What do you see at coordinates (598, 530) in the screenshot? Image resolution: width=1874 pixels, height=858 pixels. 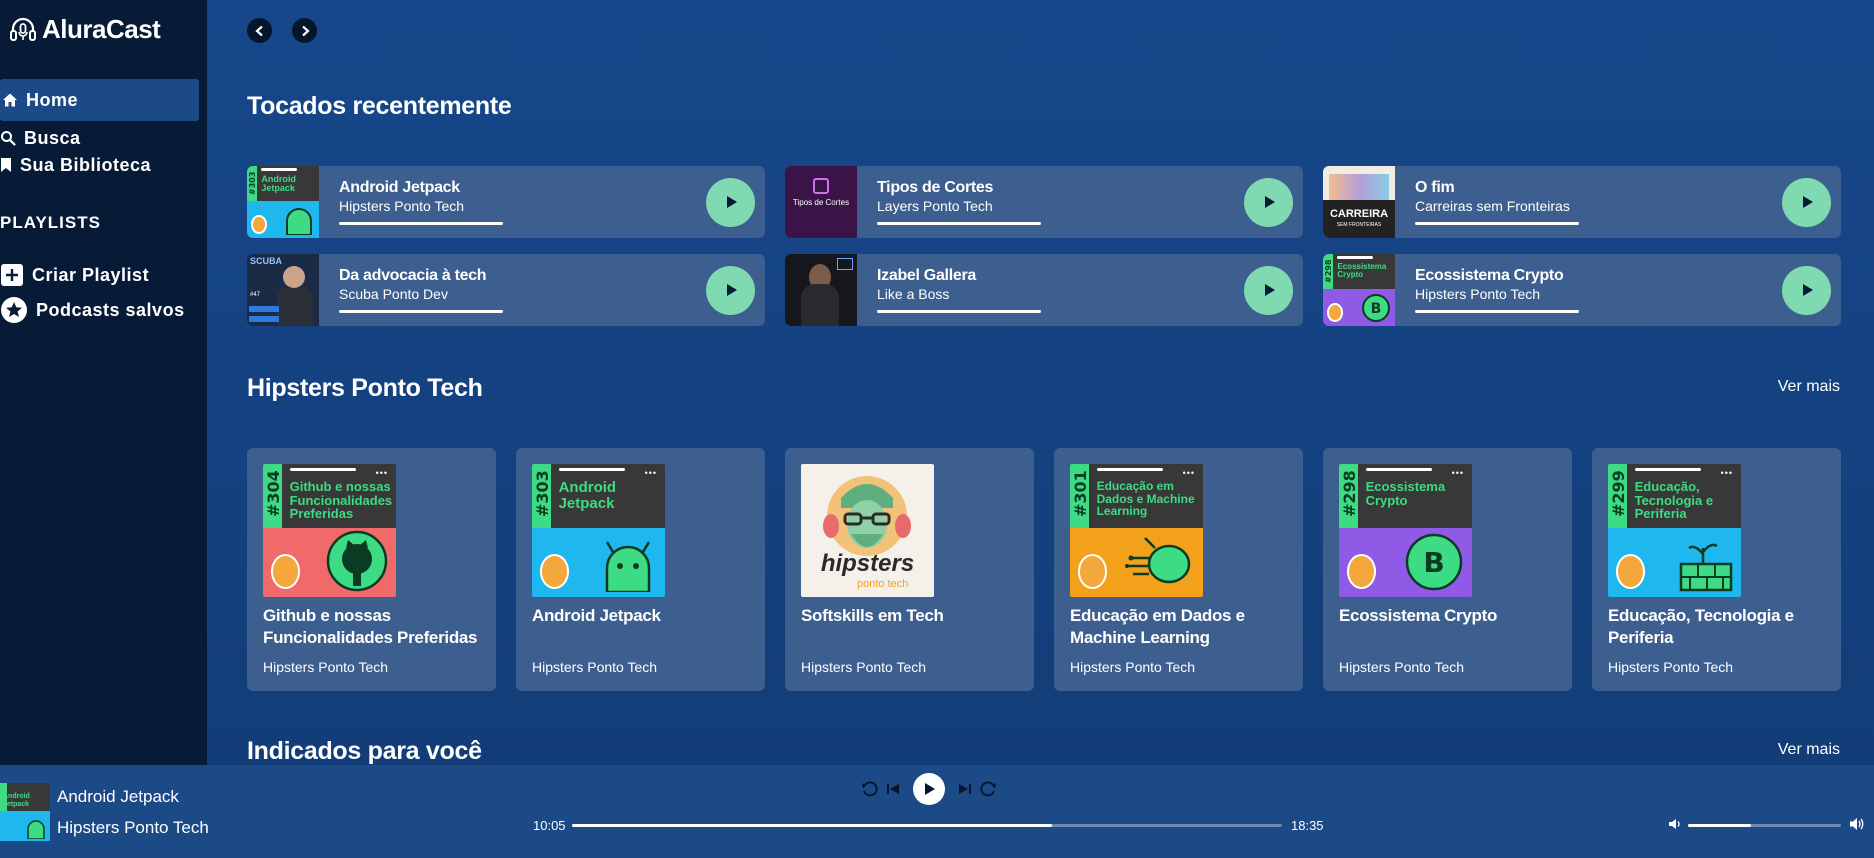 I see `episode-artwork: ••• Android Jetpack #303` at bounding box center [598, 530].